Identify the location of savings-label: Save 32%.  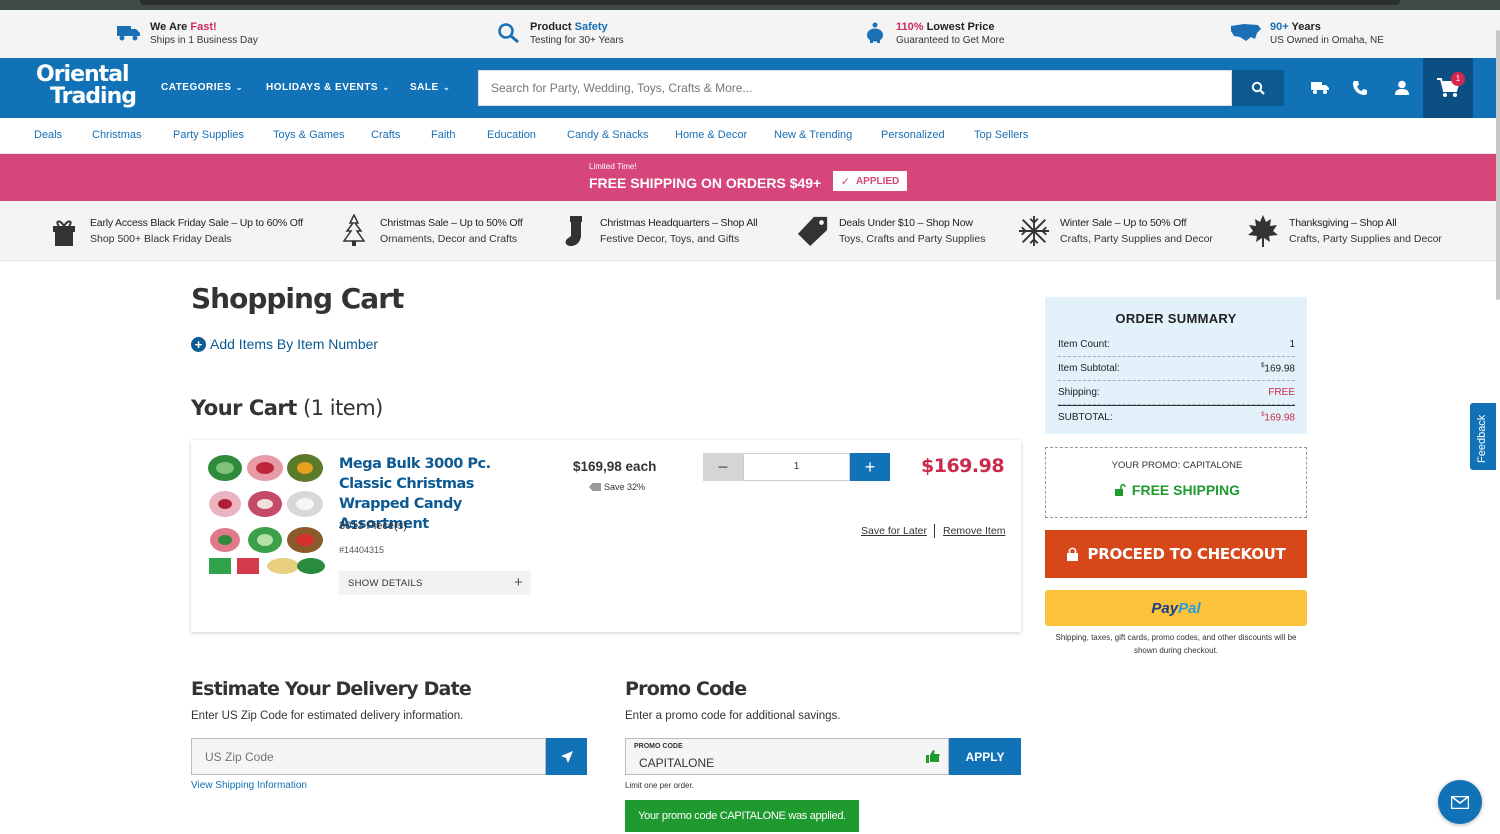
(625, 487).